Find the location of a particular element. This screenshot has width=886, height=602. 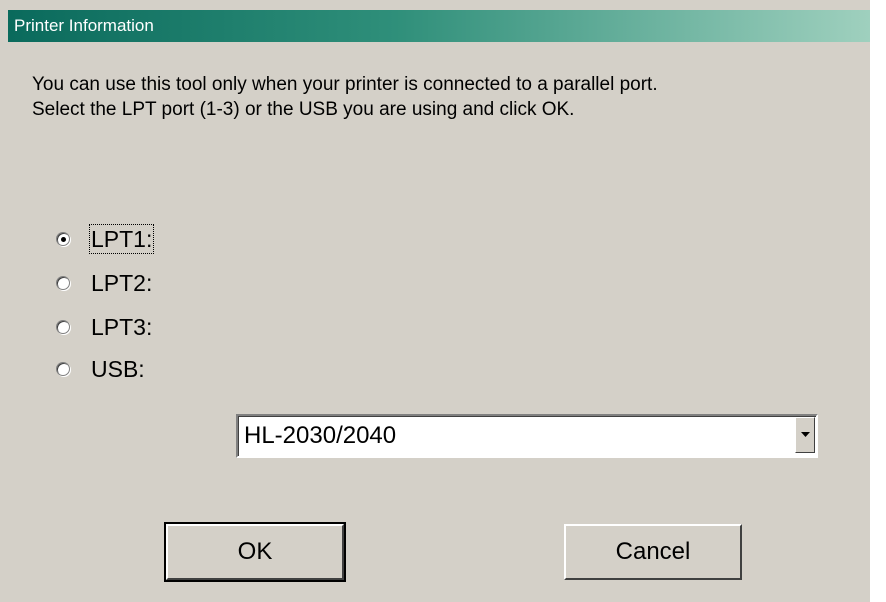

radio-label-usb: USB: is located at coordinates (118, 369).